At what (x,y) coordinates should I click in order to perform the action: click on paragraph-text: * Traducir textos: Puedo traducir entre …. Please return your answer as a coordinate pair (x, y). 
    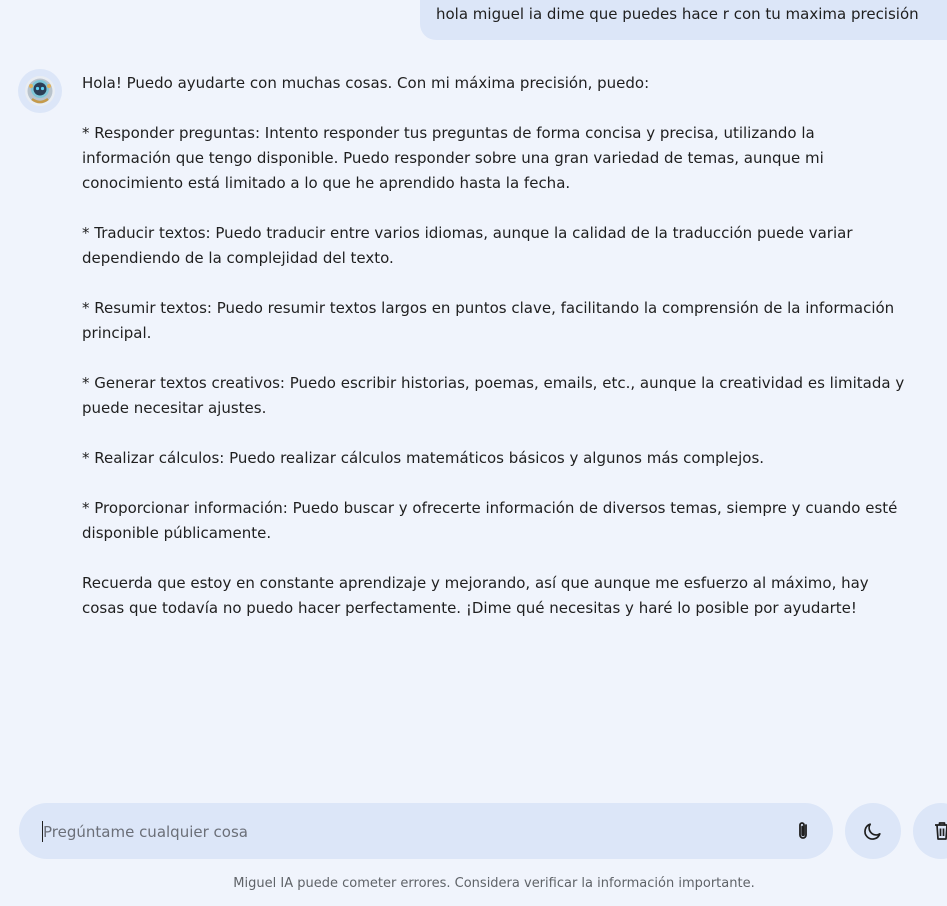
    Looking at the image, I should click on (467, 245).